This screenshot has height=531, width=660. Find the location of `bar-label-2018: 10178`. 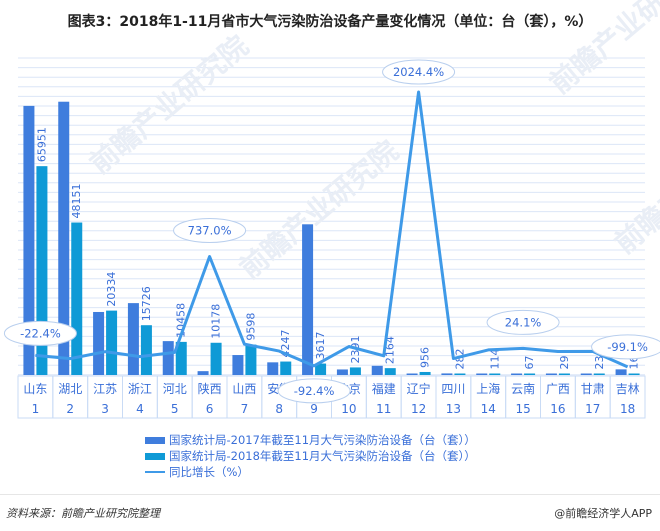

bar-label-2018: 10178 is located at coordinates (216, 321).